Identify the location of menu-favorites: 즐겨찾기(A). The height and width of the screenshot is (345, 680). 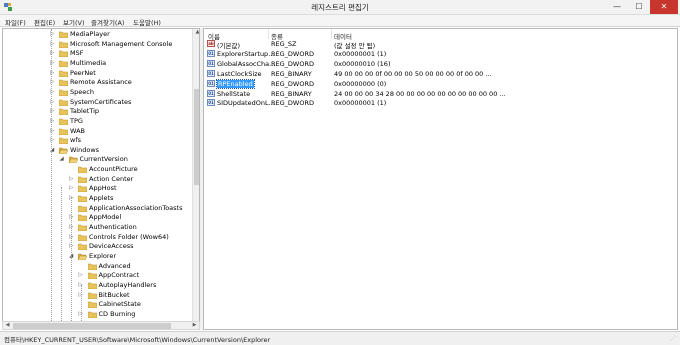
(107, 22).